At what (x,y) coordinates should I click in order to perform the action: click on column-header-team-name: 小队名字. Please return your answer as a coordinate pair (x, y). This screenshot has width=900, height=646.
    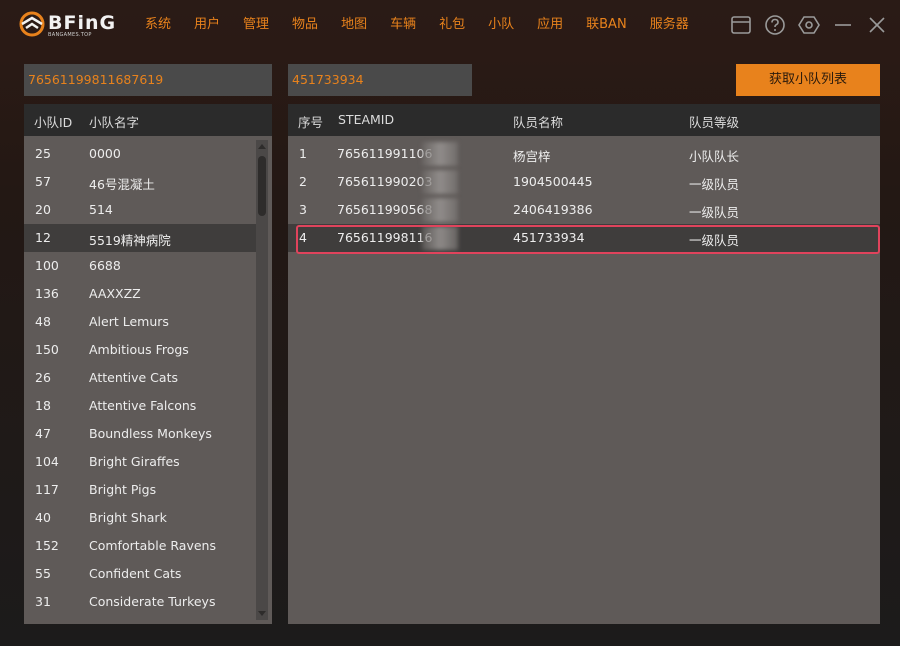
    Looking at the image, I should click on (114, 121).